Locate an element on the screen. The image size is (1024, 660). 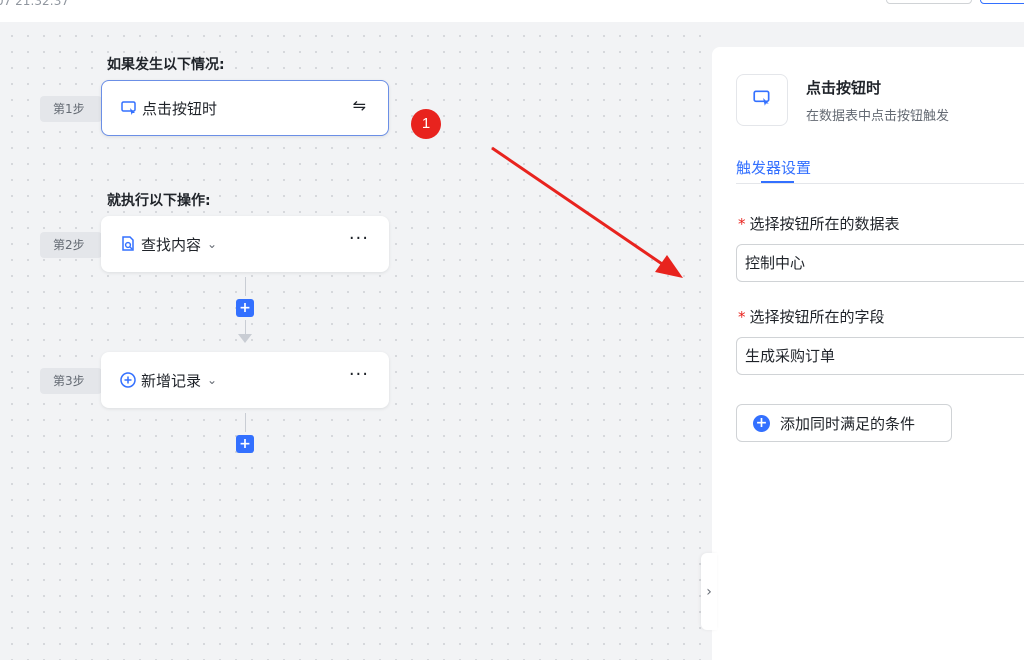
step-2-label: 第2步 is located at coordinates (71, 245).